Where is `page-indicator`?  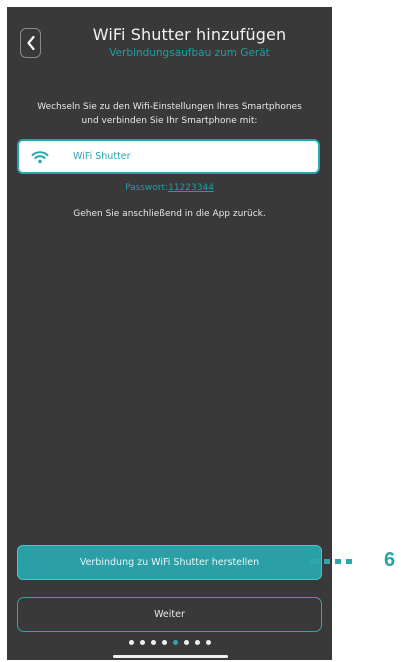 page-indicator is located at coordinates (169, 642).